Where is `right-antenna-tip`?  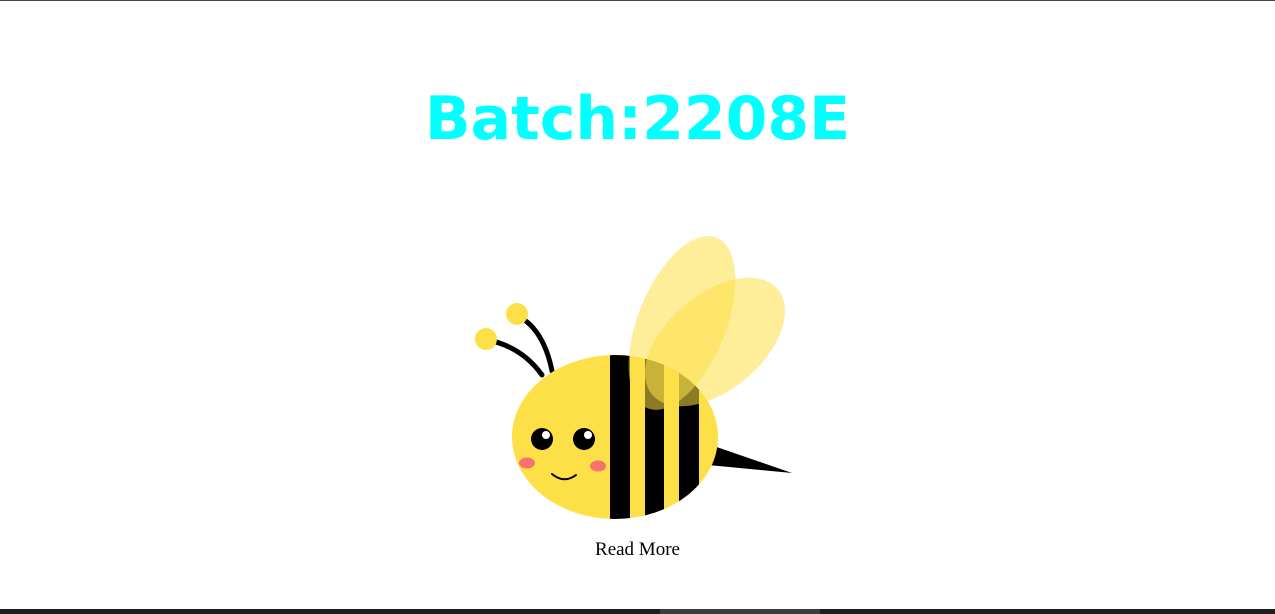
right-antenna-tip is located at coordinates (517, 314).